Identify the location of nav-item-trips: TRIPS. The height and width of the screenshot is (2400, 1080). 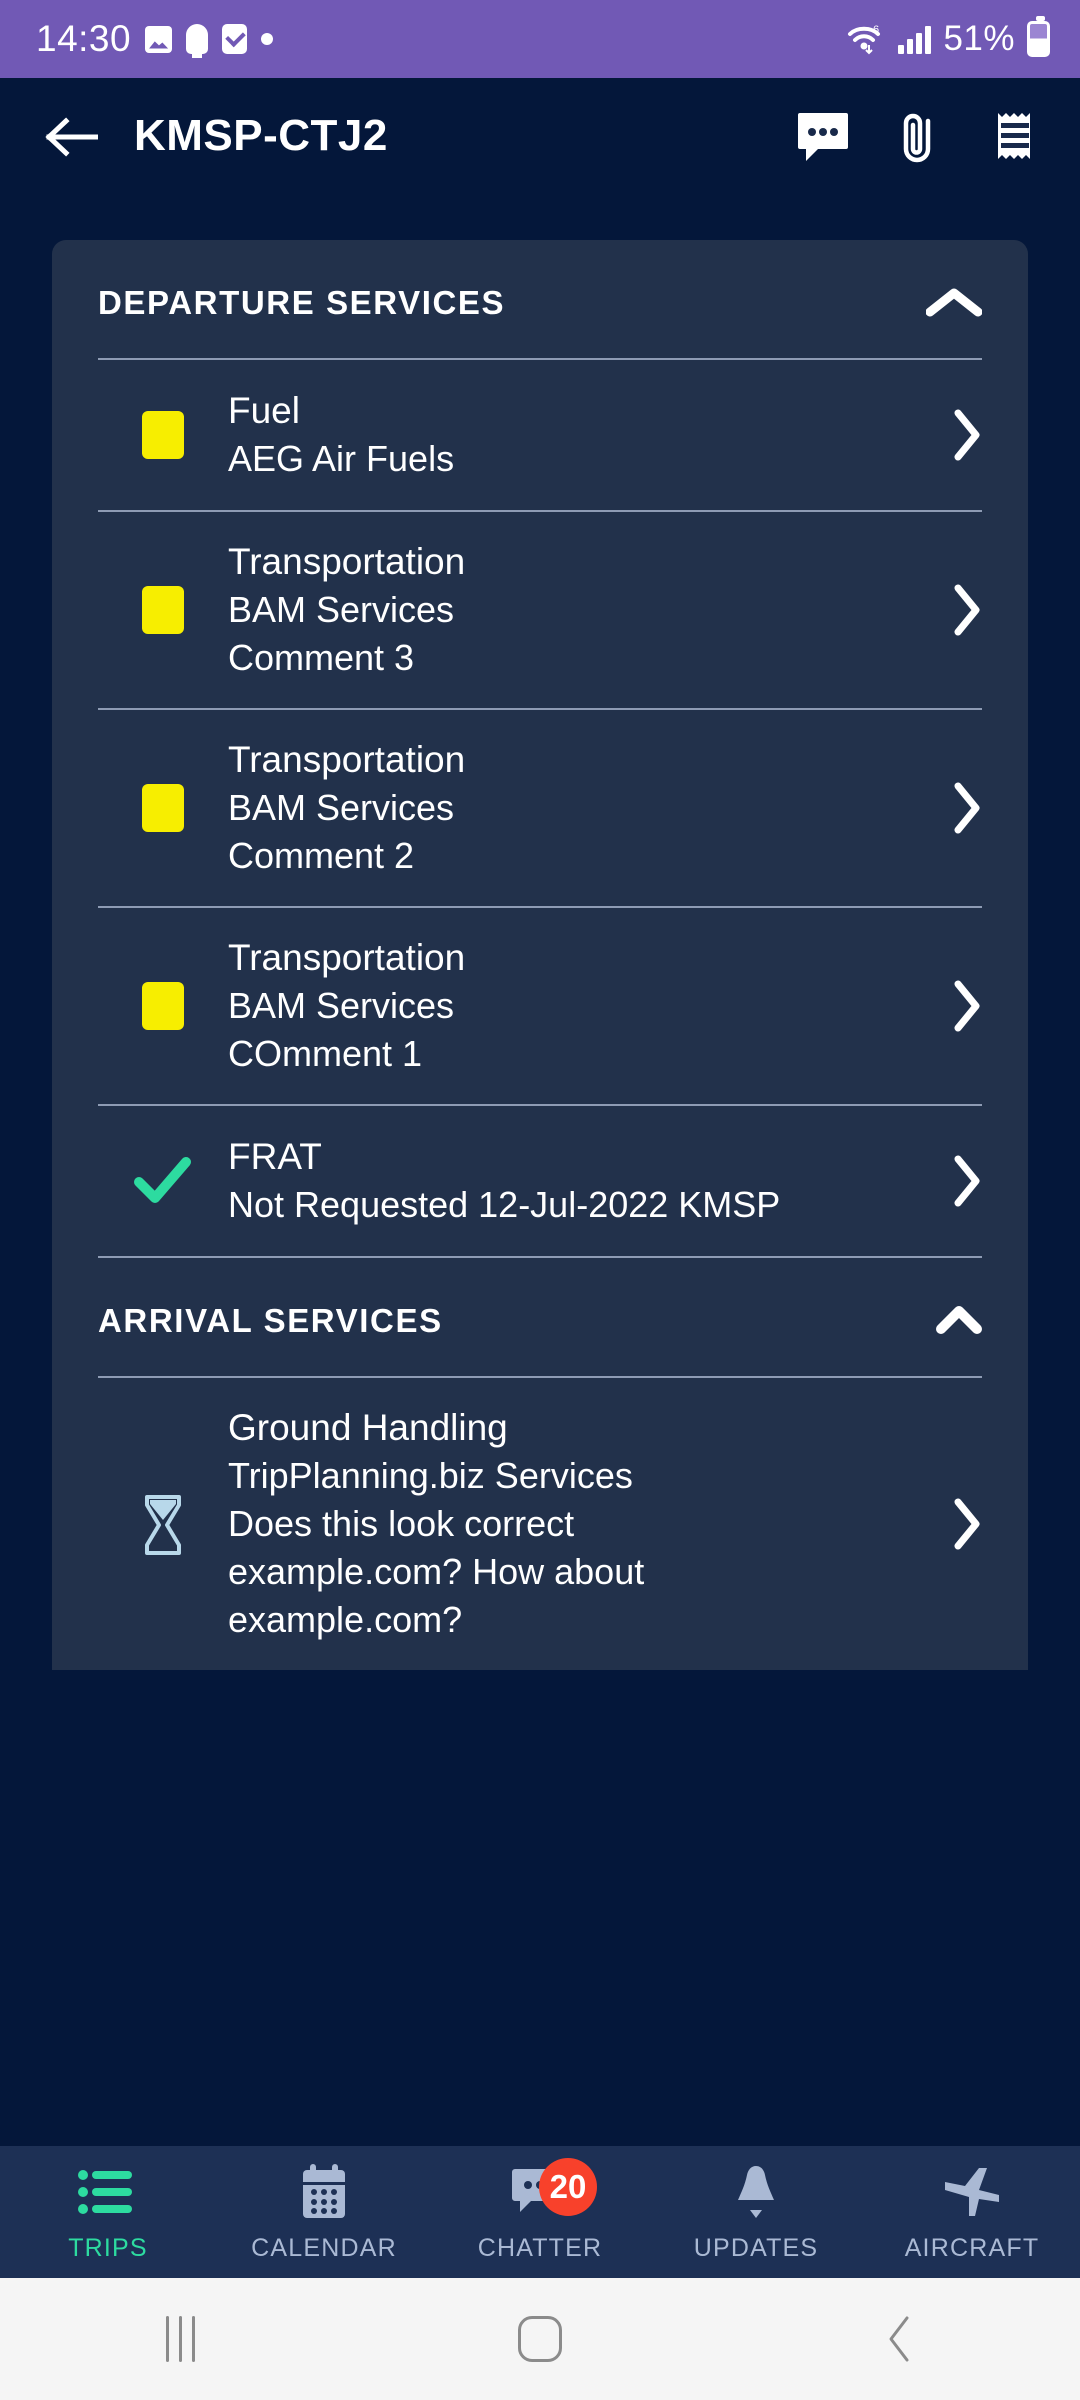
(108, 2212).